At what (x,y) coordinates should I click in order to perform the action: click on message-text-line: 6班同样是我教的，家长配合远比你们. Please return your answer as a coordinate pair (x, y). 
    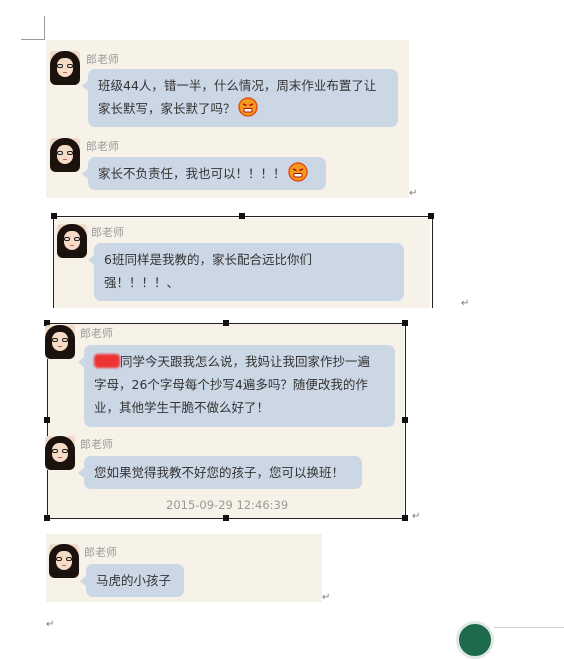
    Looking at the image, I should click on (208, 259).